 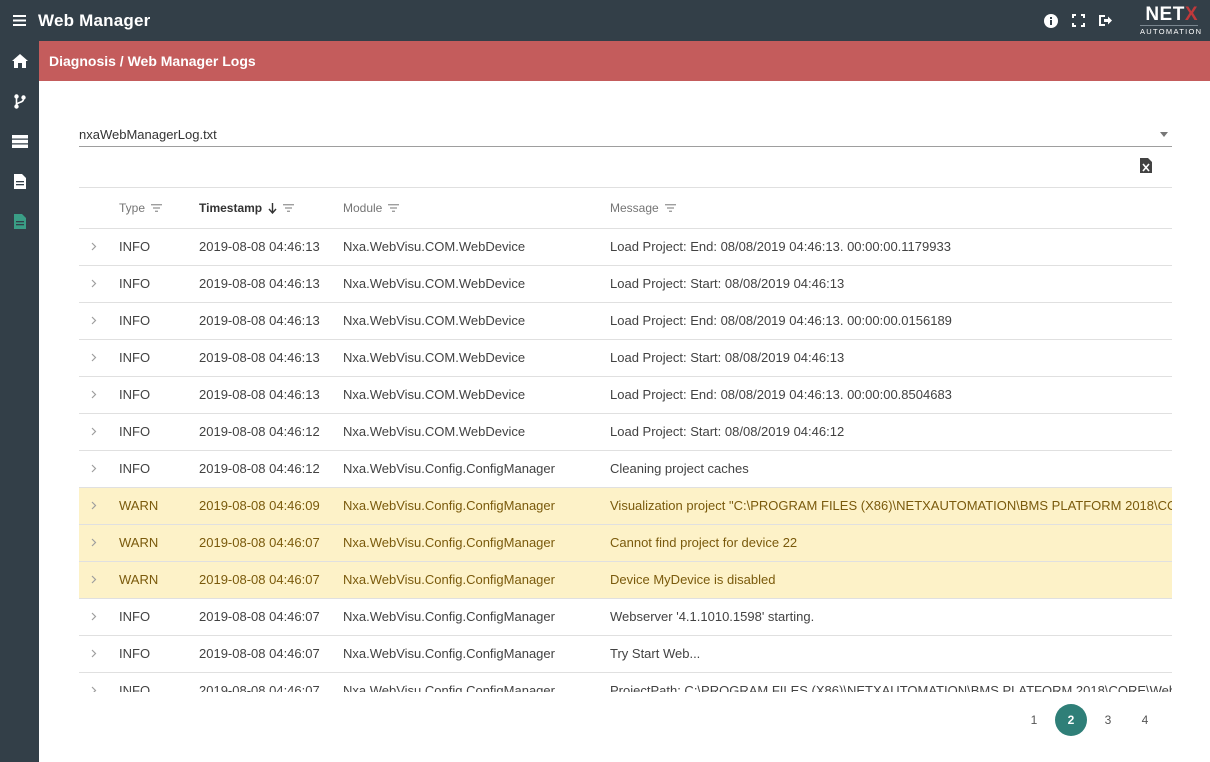 I want to click on log-file-select: nxaWebManagerLog.txt, so click(x=625, y=134).